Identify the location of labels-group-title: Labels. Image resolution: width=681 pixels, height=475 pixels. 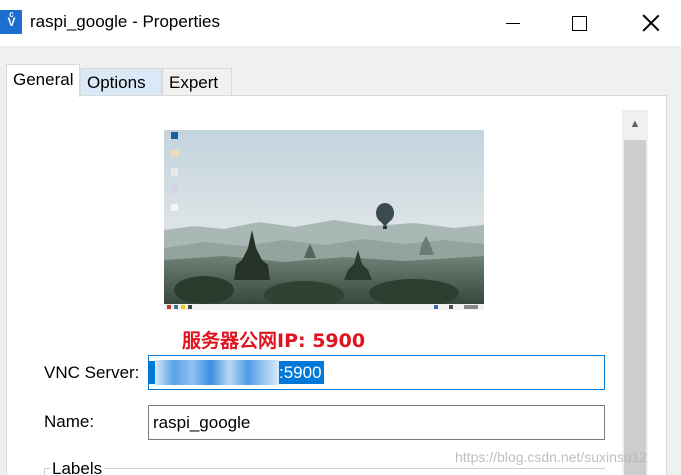
(77, 467).